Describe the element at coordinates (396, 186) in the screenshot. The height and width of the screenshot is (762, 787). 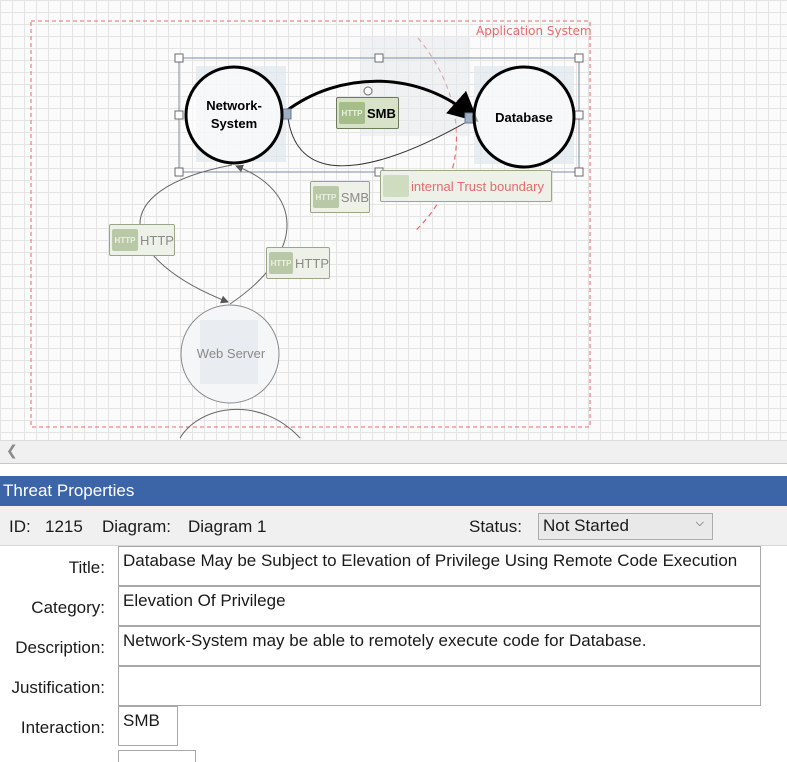
I see `boundary-chip-icon` at that location.